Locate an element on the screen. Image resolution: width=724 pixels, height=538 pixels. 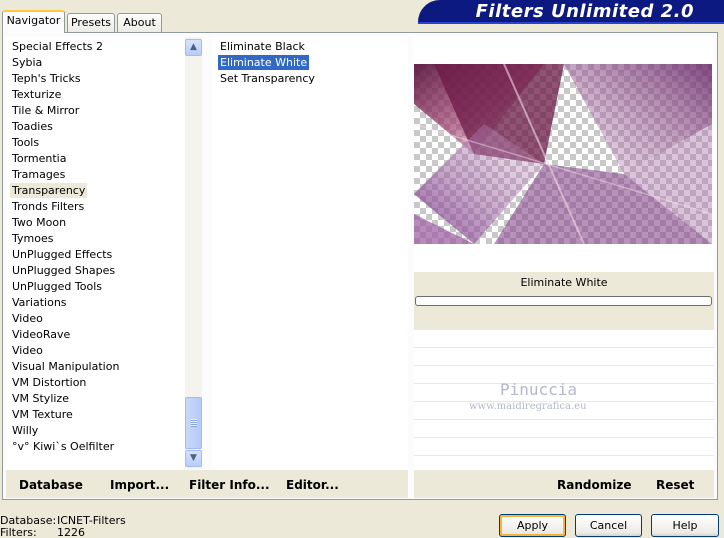
category-scrollbar: ▲ ▼ is located at coordinates (193, 253).